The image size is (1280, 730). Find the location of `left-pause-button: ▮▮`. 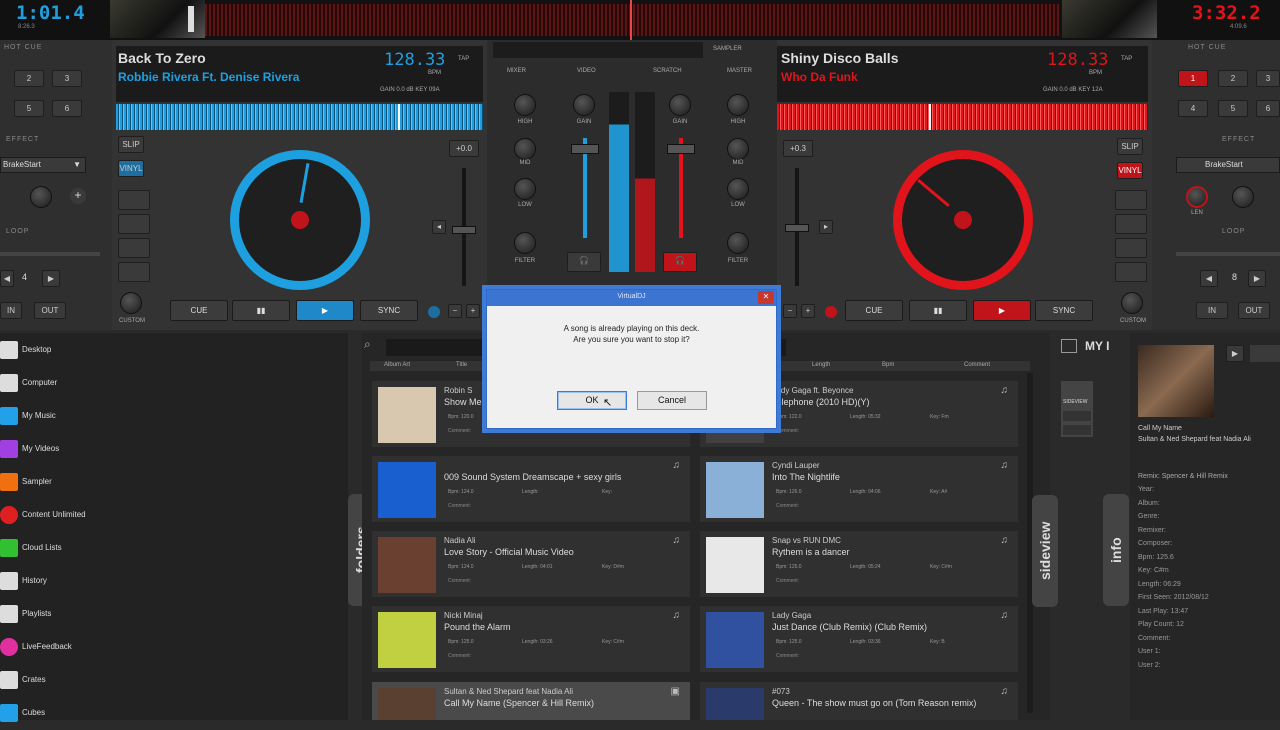

left-pause-button: ▮▮ is located at coordinates (261, 310).